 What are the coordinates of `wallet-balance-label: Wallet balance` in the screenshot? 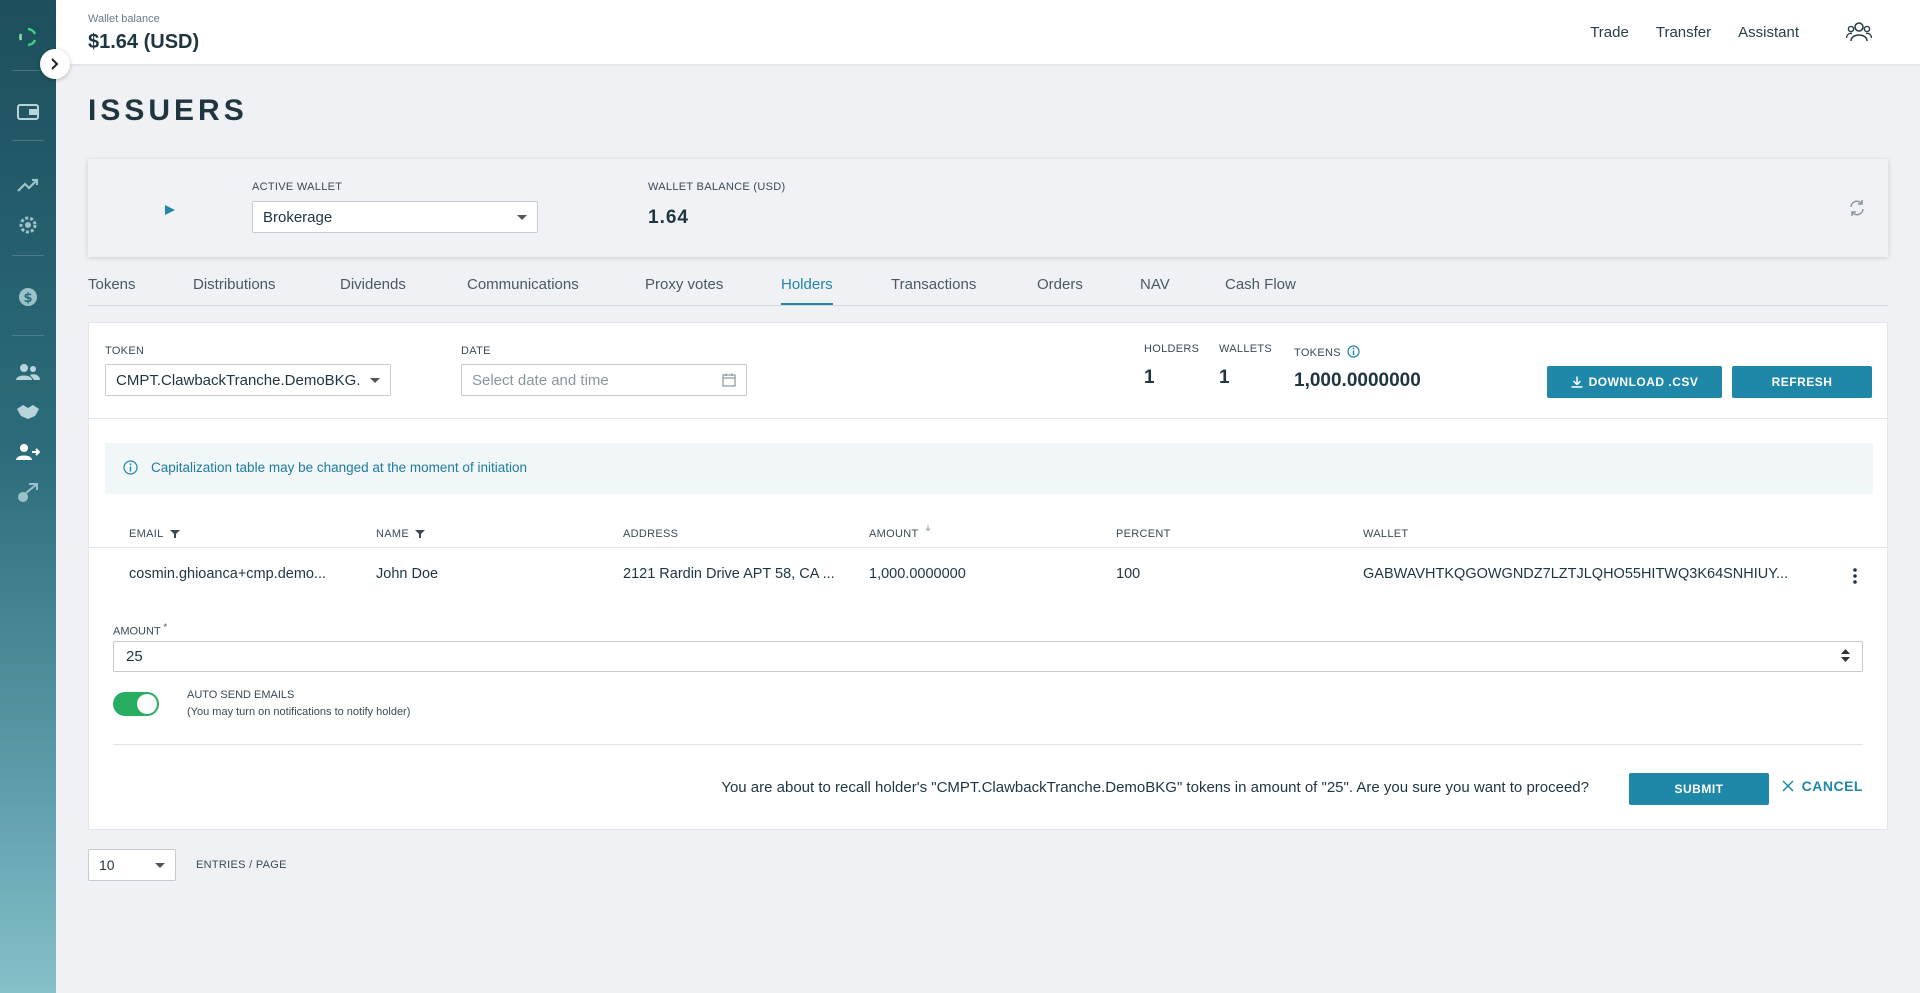 It's located at (124, 19).